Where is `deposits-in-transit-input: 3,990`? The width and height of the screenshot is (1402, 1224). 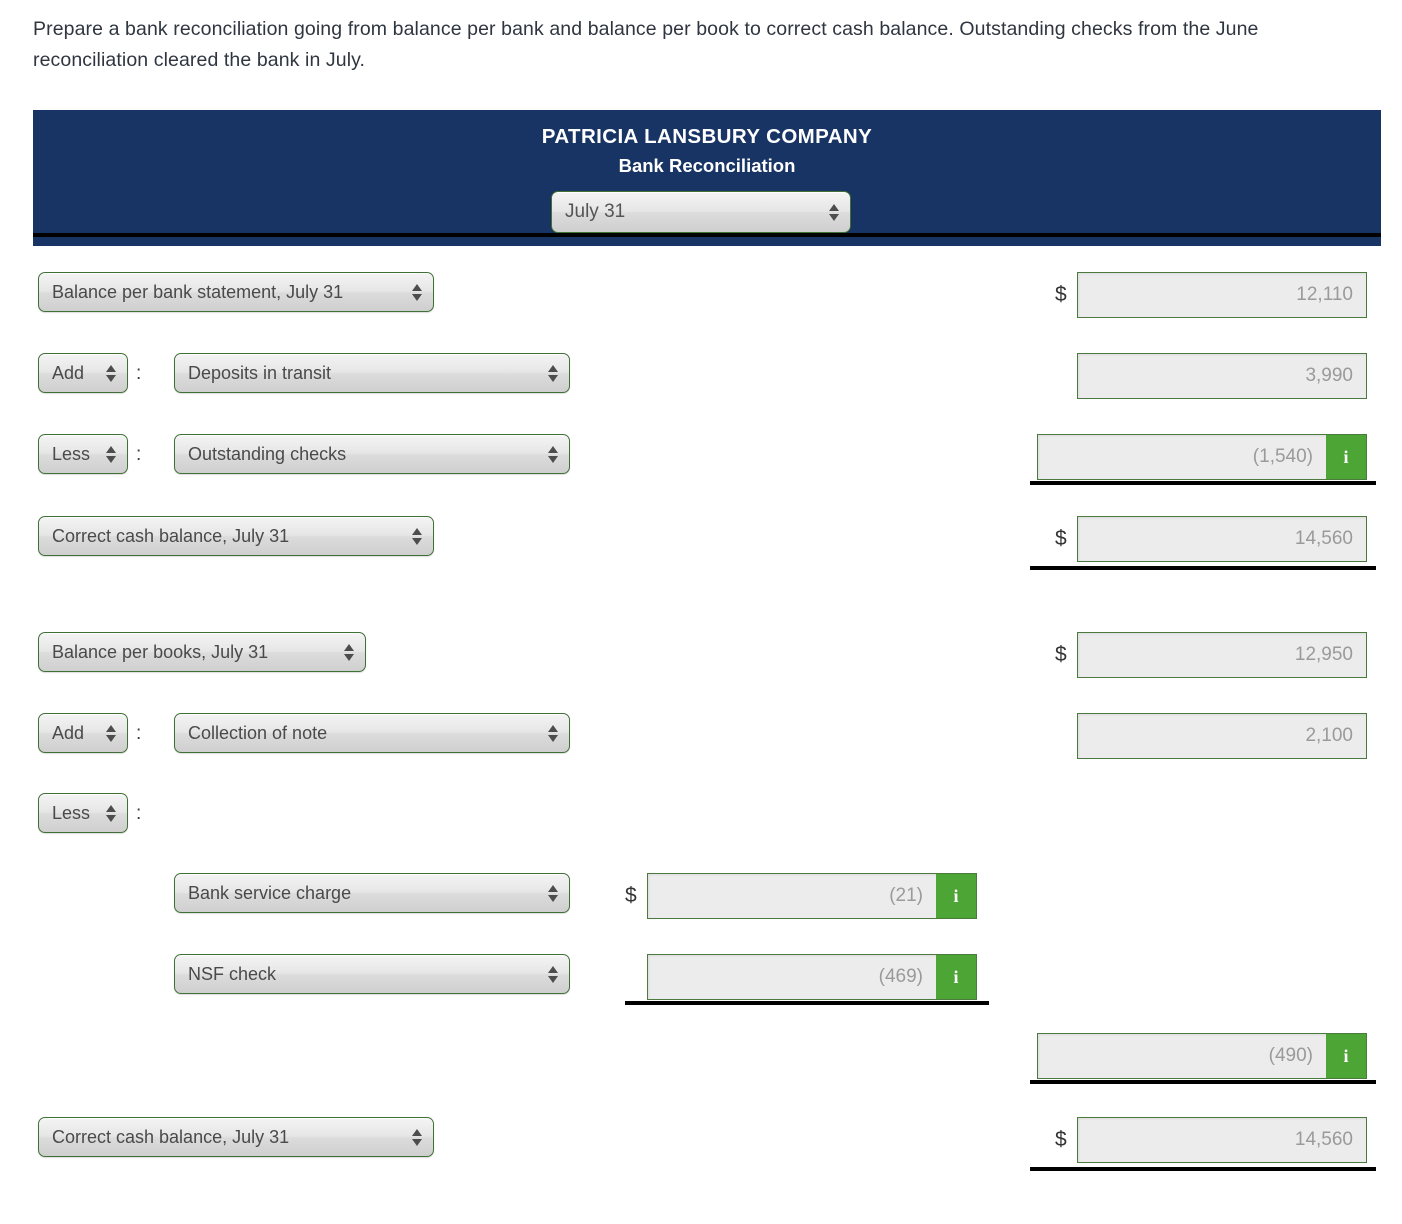
deposits-in-transit-input: 3,990 is located at coordinates (1222, 376).